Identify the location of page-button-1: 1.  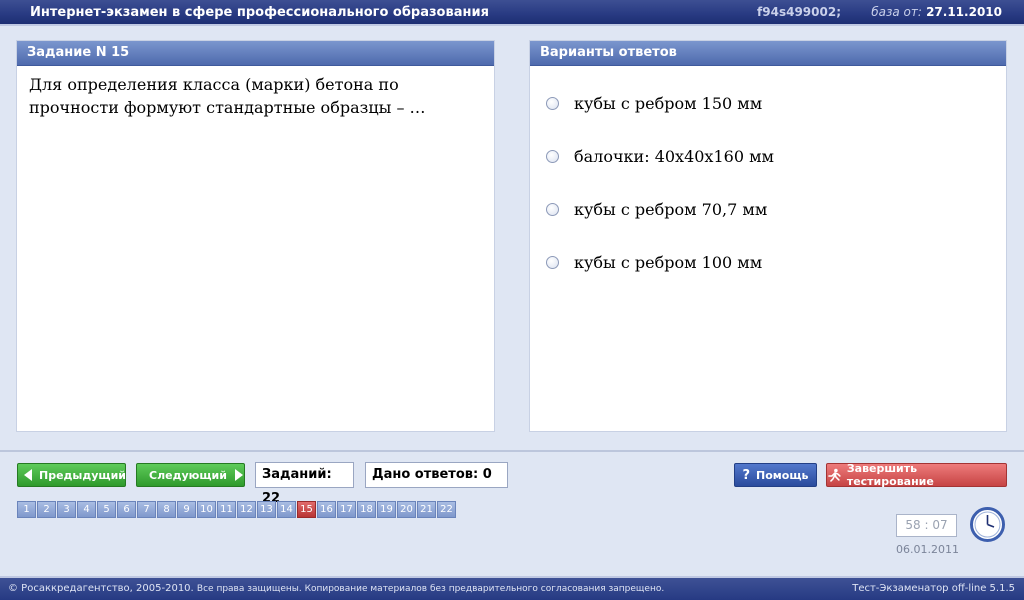
(26, 509).